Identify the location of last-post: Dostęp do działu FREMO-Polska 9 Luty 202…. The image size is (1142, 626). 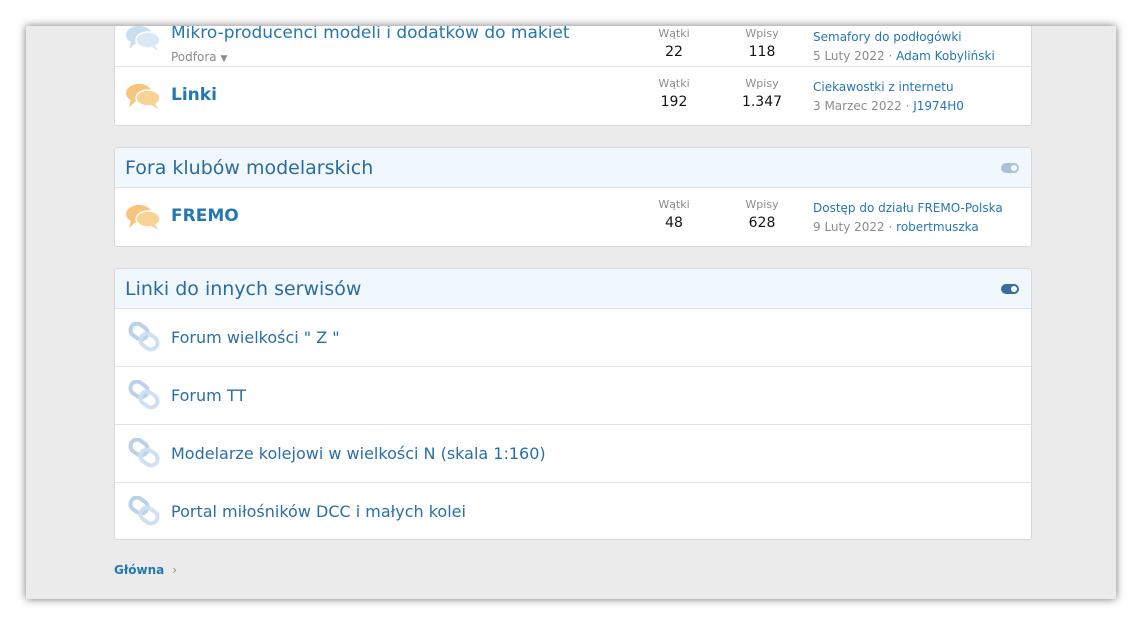
(908, 218).